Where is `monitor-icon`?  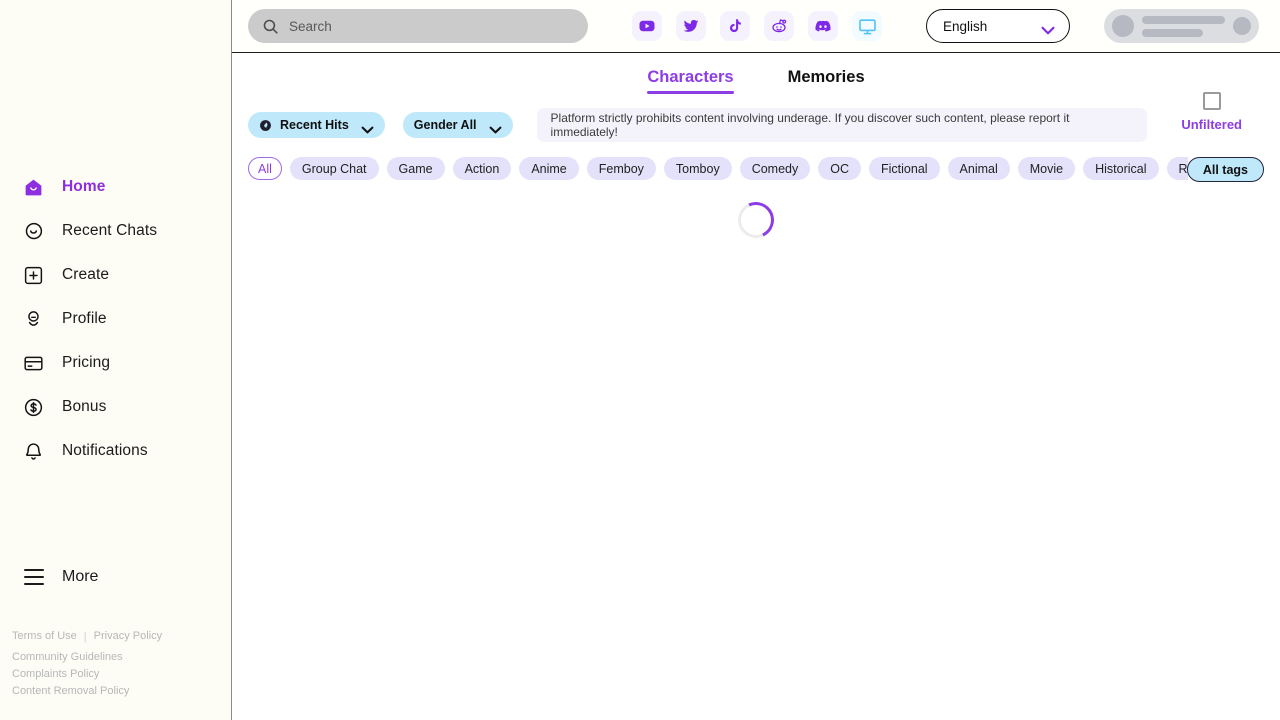 monitor-icon is located at coordinates (867, 26).